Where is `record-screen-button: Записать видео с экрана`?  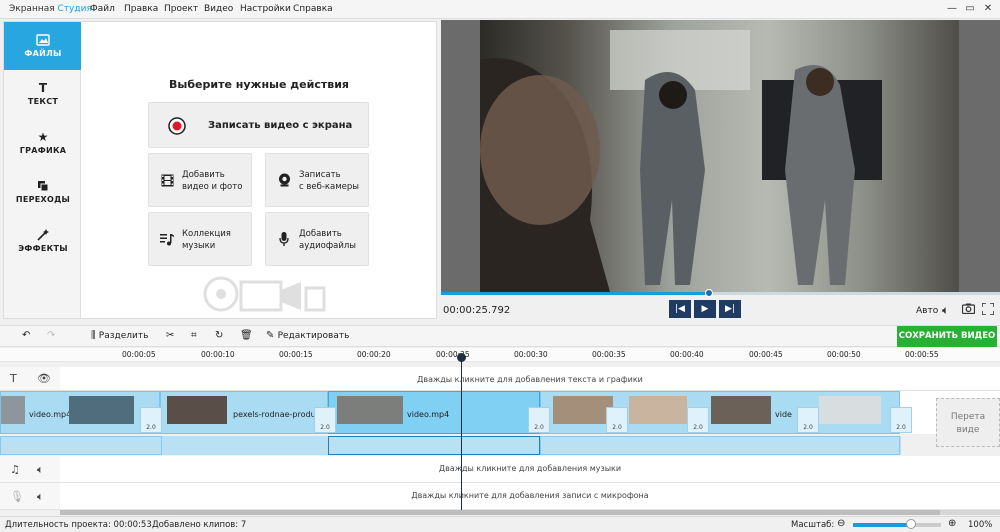
record-screen-button: Записать видео с экрана is located at coordinates (258, 125).